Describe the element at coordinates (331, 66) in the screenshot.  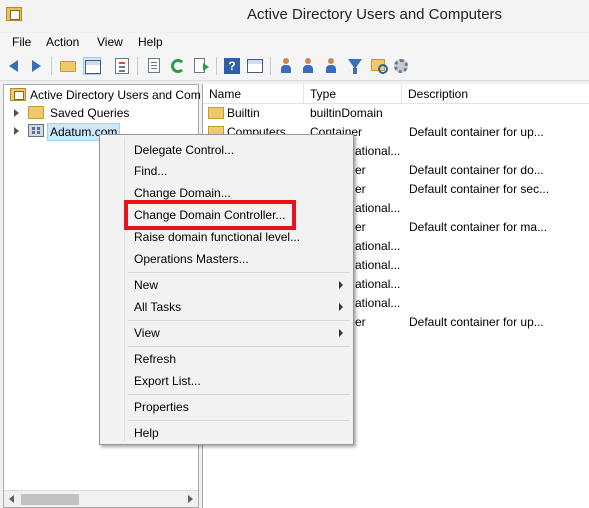
I see `new-ou-icon` at that location.